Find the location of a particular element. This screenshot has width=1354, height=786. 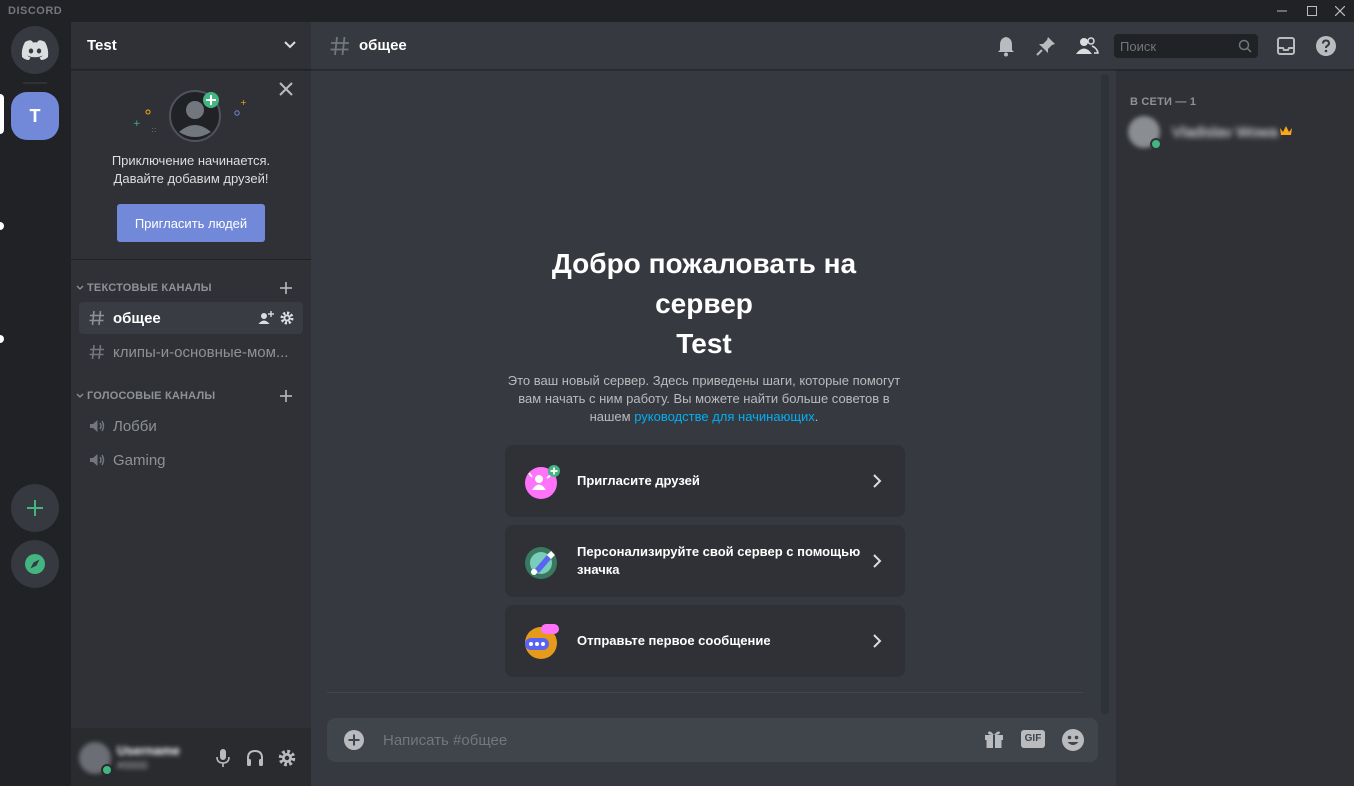

paintbrush-icon is located at coordinates (541, 563).